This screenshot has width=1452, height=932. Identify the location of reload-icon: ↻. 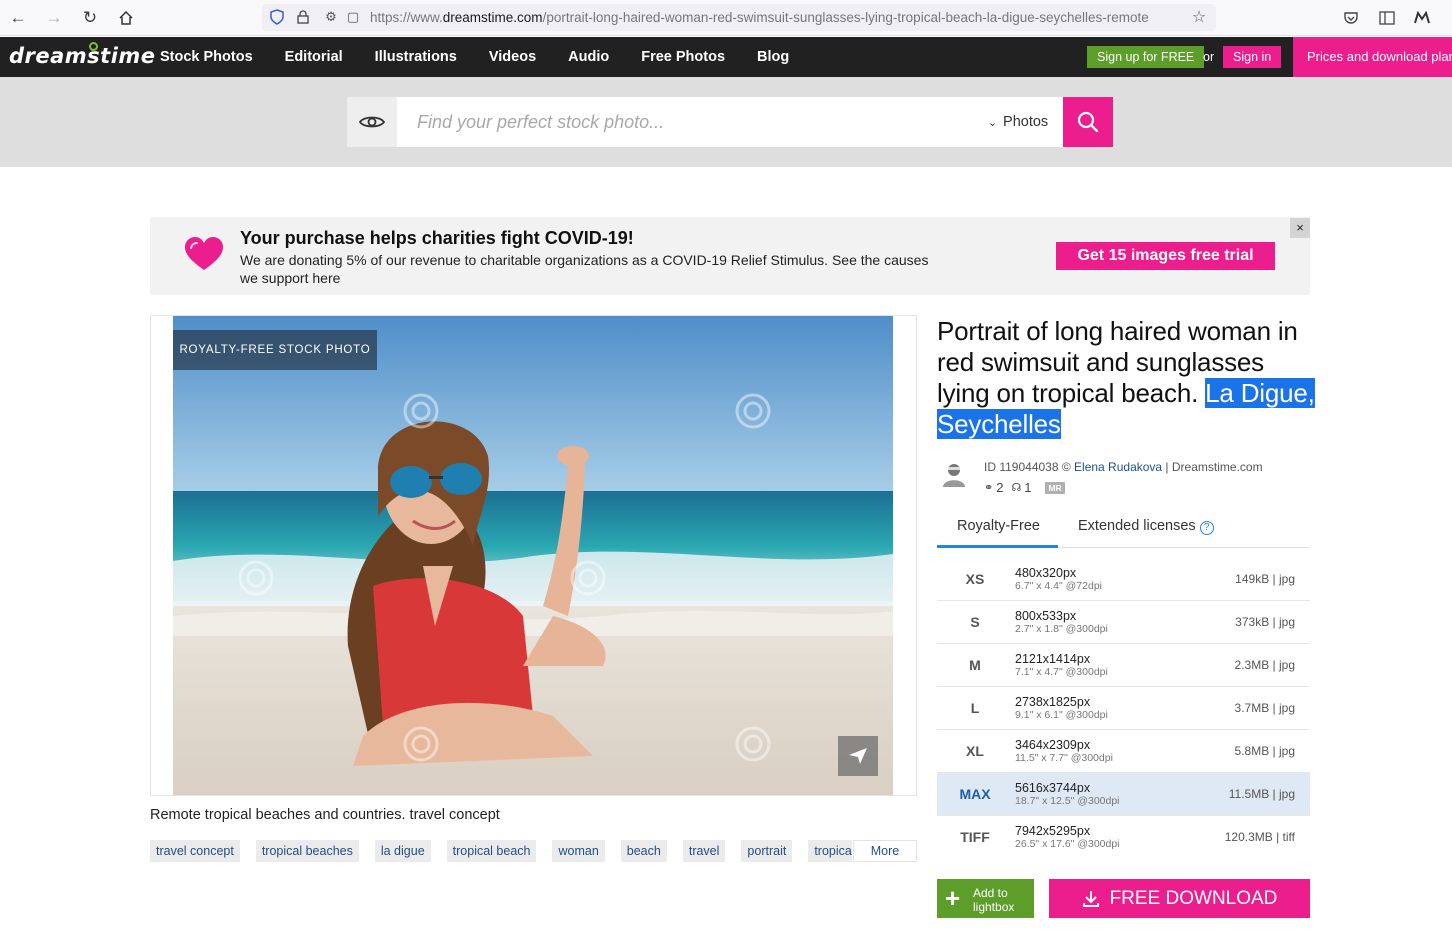
(90, 18).